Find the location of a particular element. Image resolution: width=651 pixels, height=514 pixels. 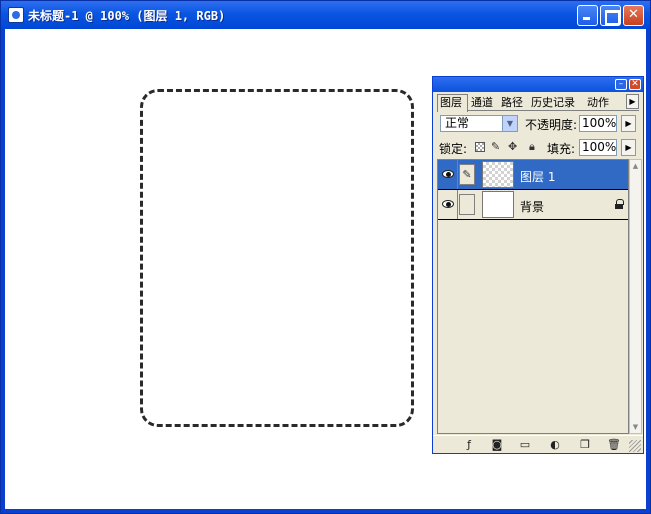

lock-icon is located at coordinates (619, 204).